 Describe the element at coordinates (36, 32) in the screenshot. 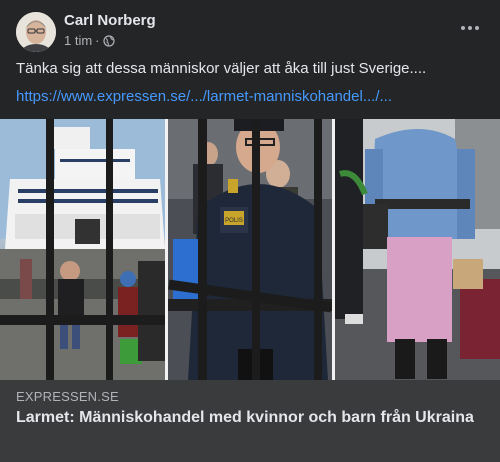

I see `avatar` at that location.